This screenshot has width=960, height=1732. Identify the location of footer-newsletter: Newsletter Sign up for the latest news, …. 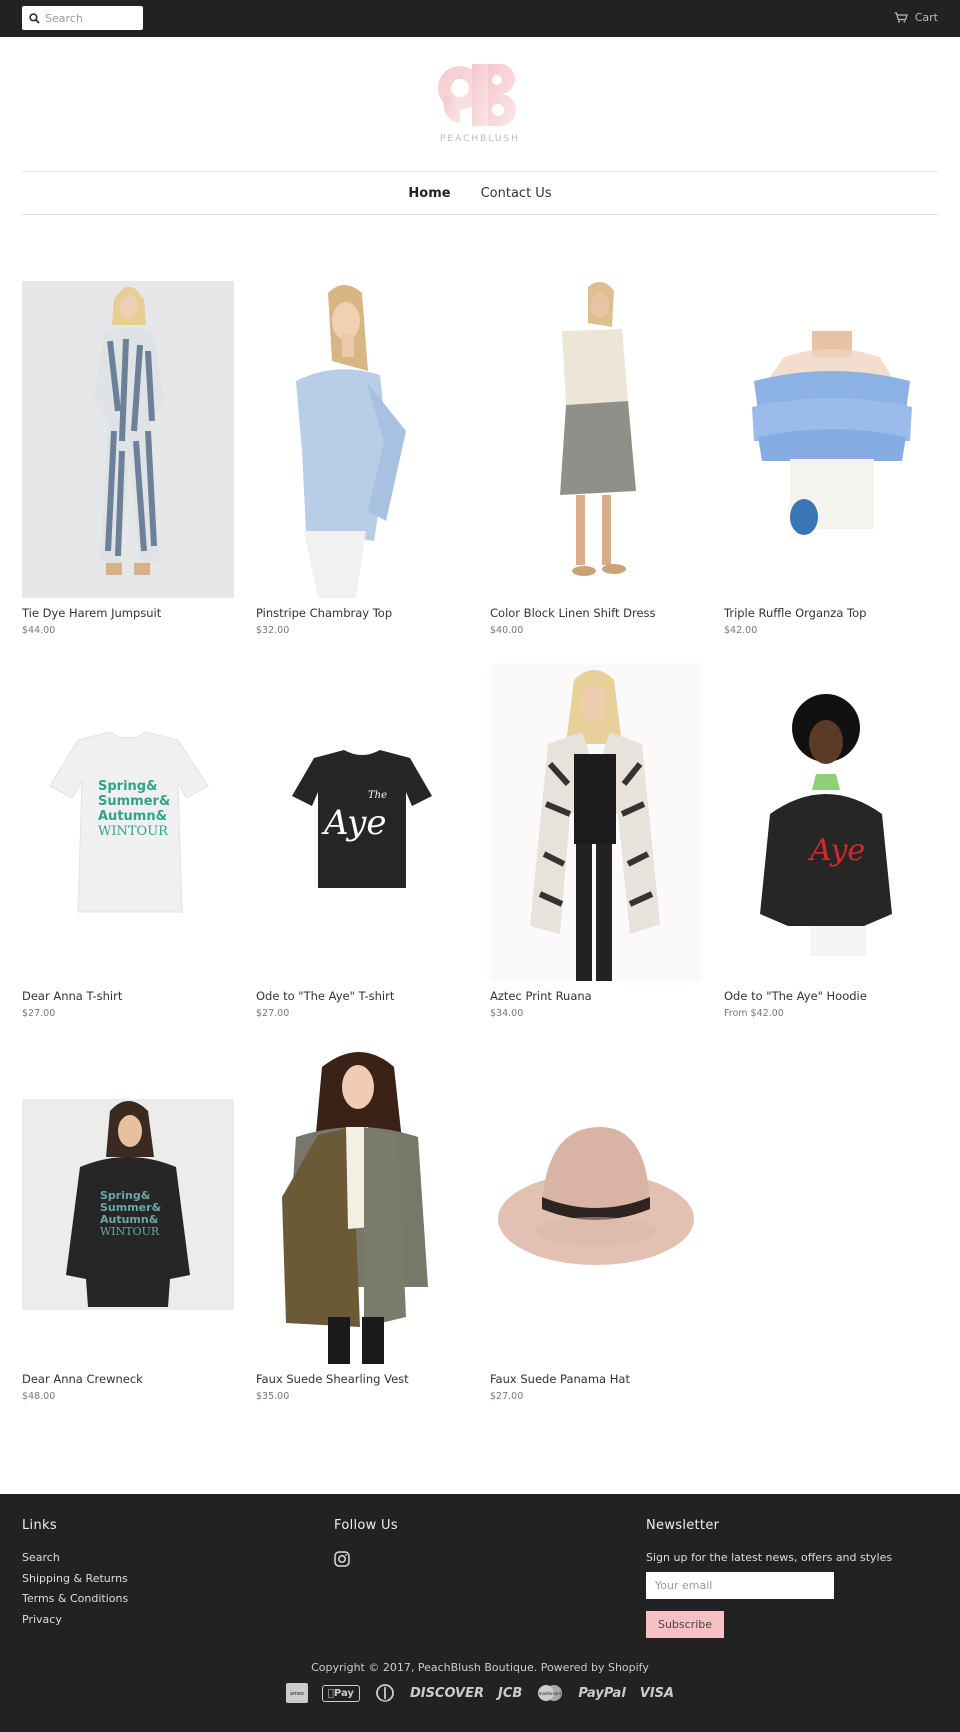
(769, 1578).